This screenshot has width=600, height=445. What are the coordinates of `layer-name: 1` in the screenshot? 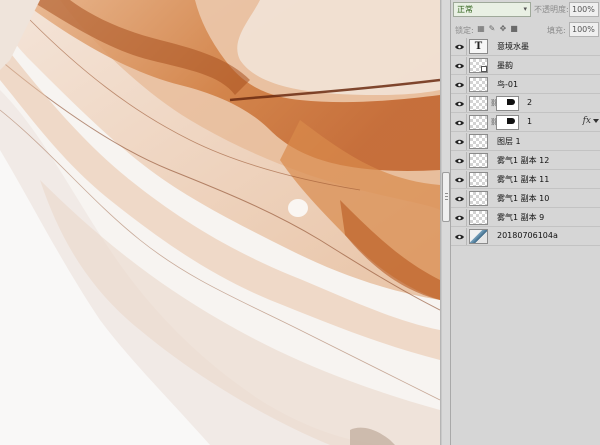 It's located at (529, 121).